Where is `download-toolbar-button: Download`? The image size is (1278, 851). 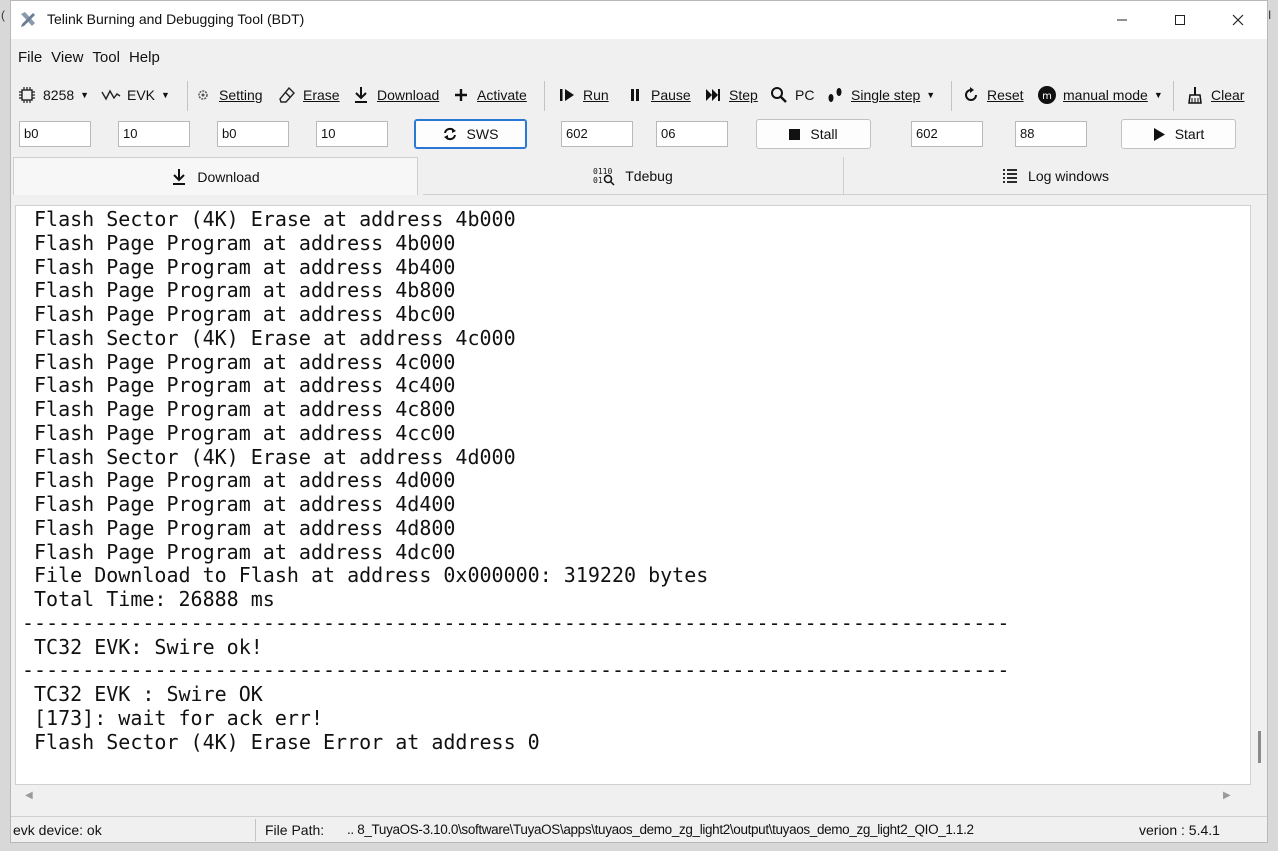 download-toolbar-button: Download is located at coordinates (395, 95).